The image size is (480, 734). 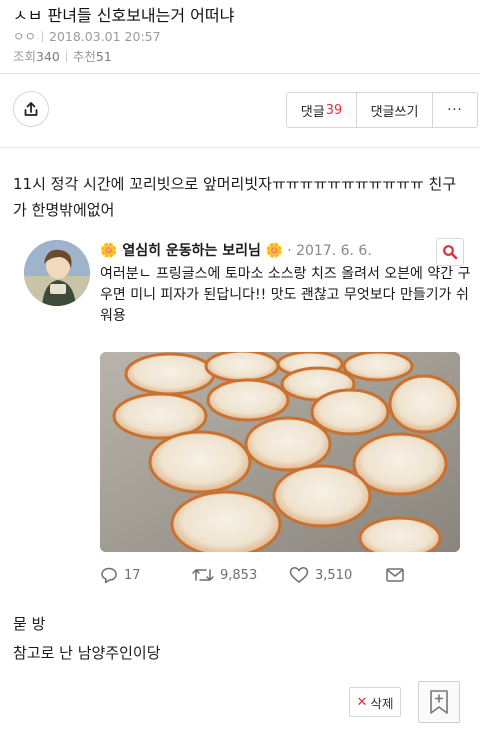 What do you see at coordinates (299, 575) in the screenshot?
I see `heart-icon` at bounding box center [299, 575].